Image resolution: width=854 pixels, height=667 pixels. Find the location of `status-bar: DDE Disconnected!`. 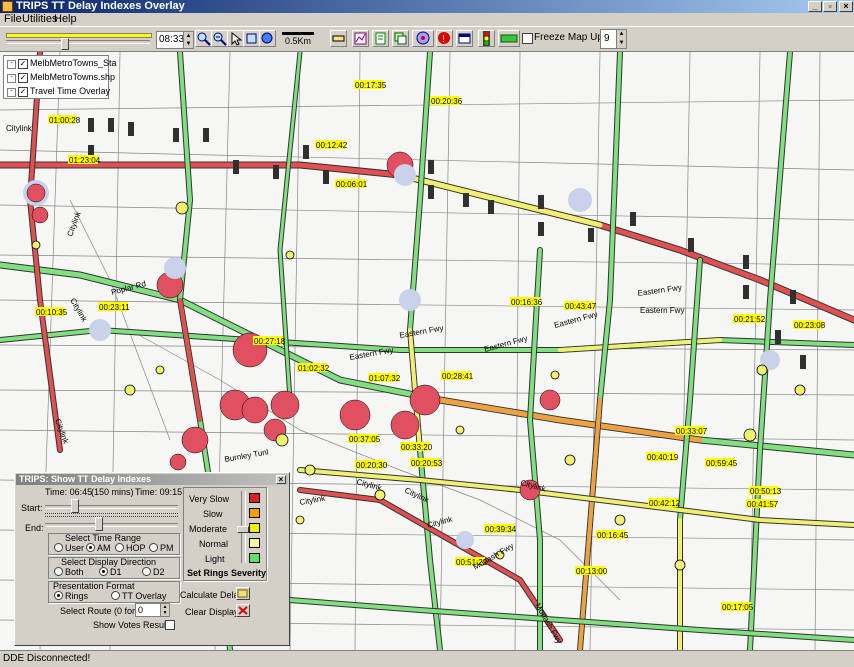

status-bar: DDE Disconnected! is located at coordinates (427, 658).